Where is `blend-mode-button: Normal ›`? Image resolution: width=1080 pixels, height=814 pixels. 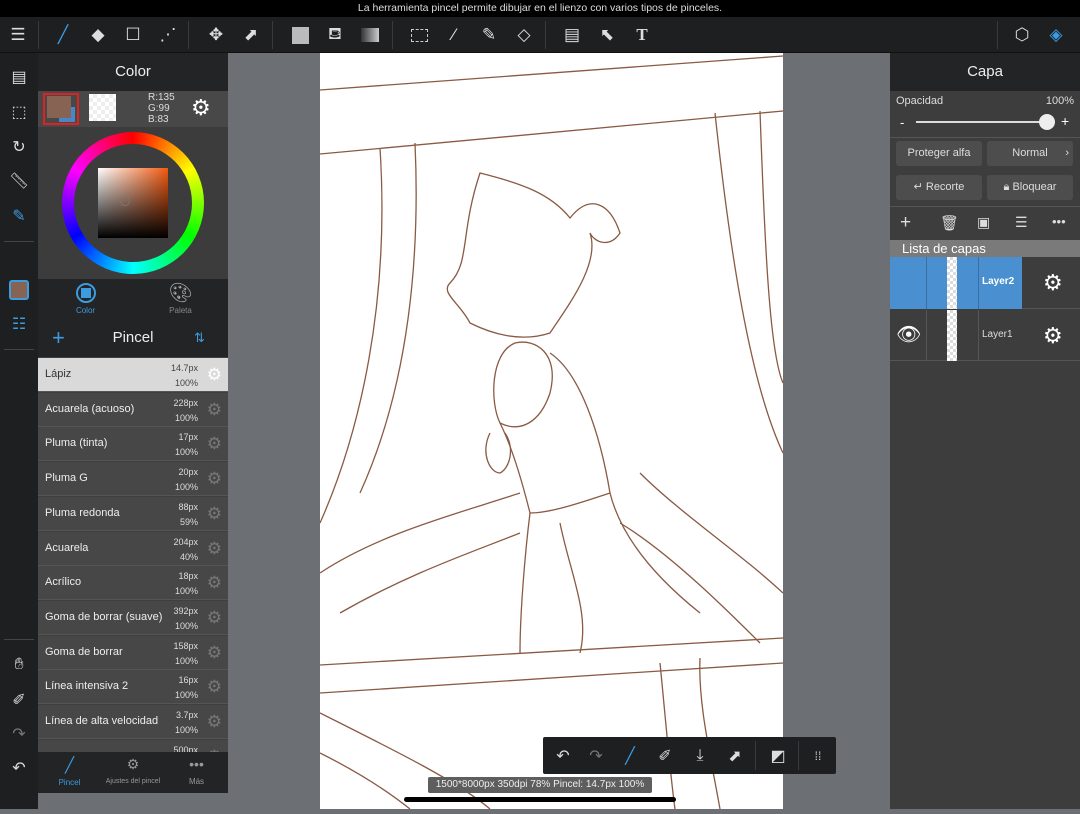 blend-mode-button: Normal › is located at coordinates (1030, 153).